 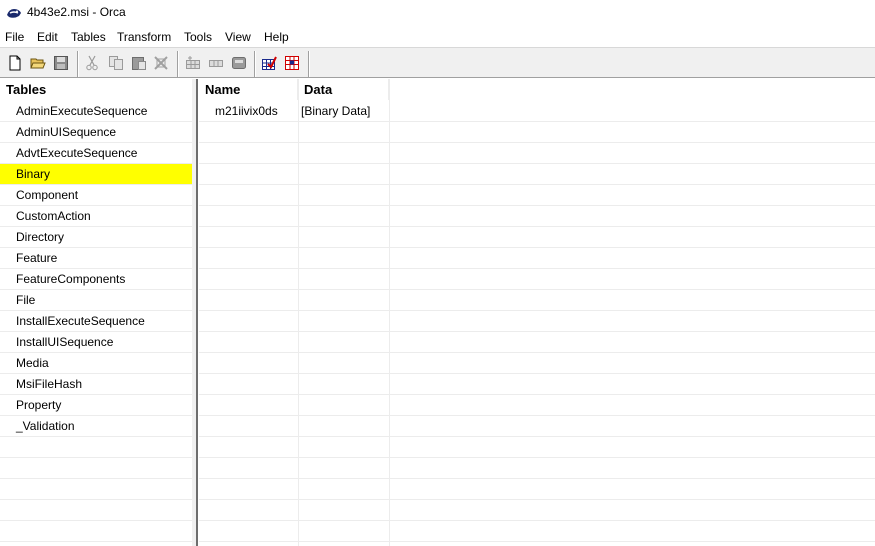 What do you see at coordinates (14, 13) in the screenshot?
I see `orca-app-icon` at bounding box center [14, 13].